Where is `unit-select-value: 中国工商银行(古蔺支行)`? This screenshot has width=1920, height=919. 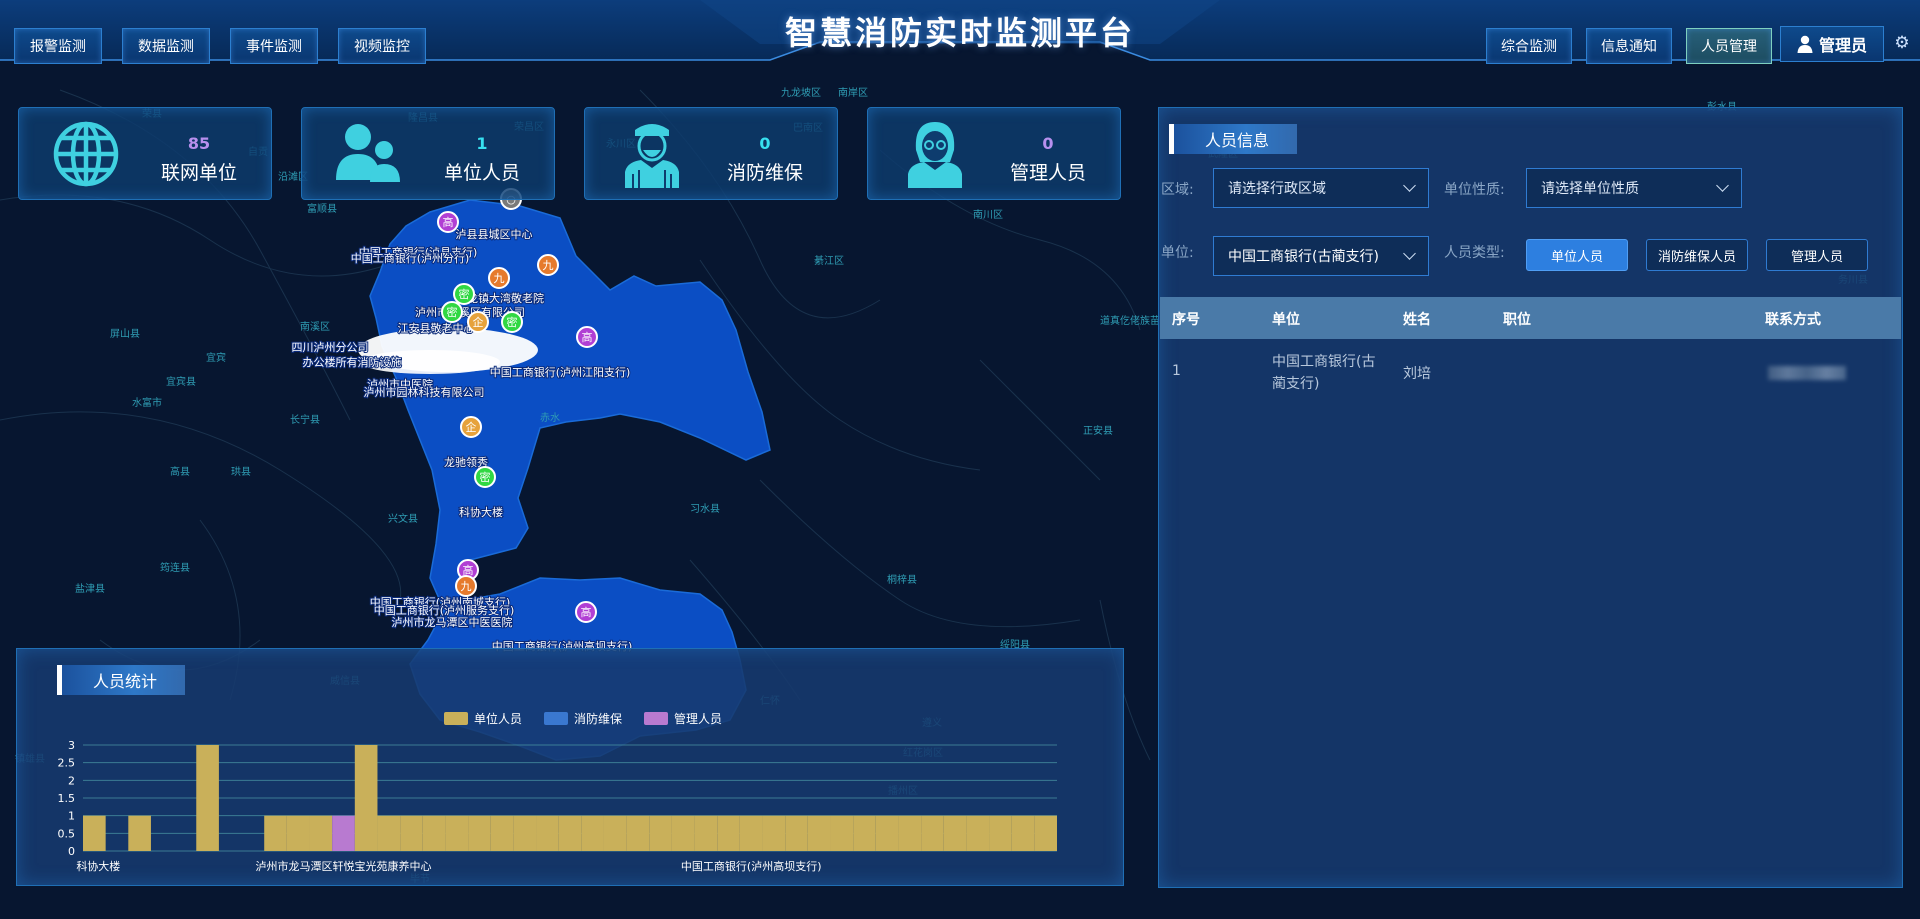
unit-select-value: 中国工商银行(古蔺支行) is located at coordinates (1303, 257).